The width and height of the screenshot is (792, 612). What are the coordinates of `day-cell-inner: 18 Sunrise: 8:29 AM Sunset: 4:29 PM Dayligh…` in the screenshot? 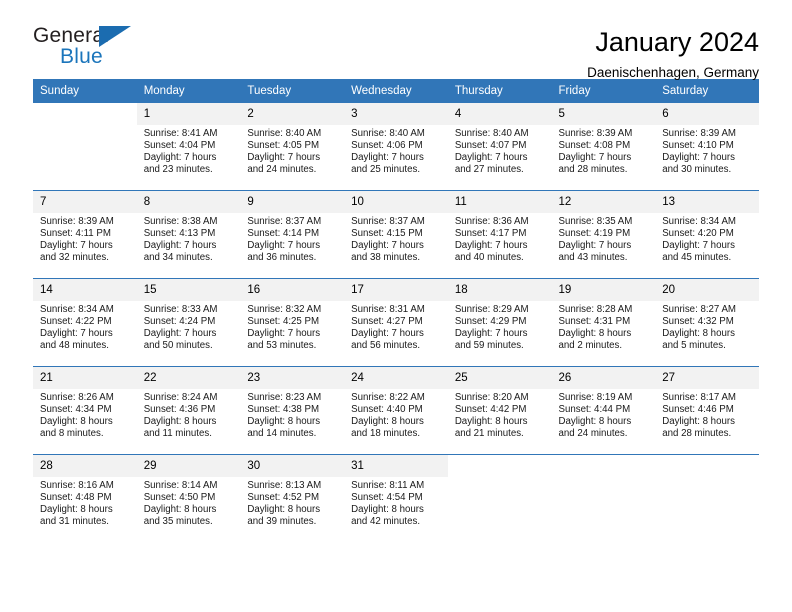 It's located at (499, 322).